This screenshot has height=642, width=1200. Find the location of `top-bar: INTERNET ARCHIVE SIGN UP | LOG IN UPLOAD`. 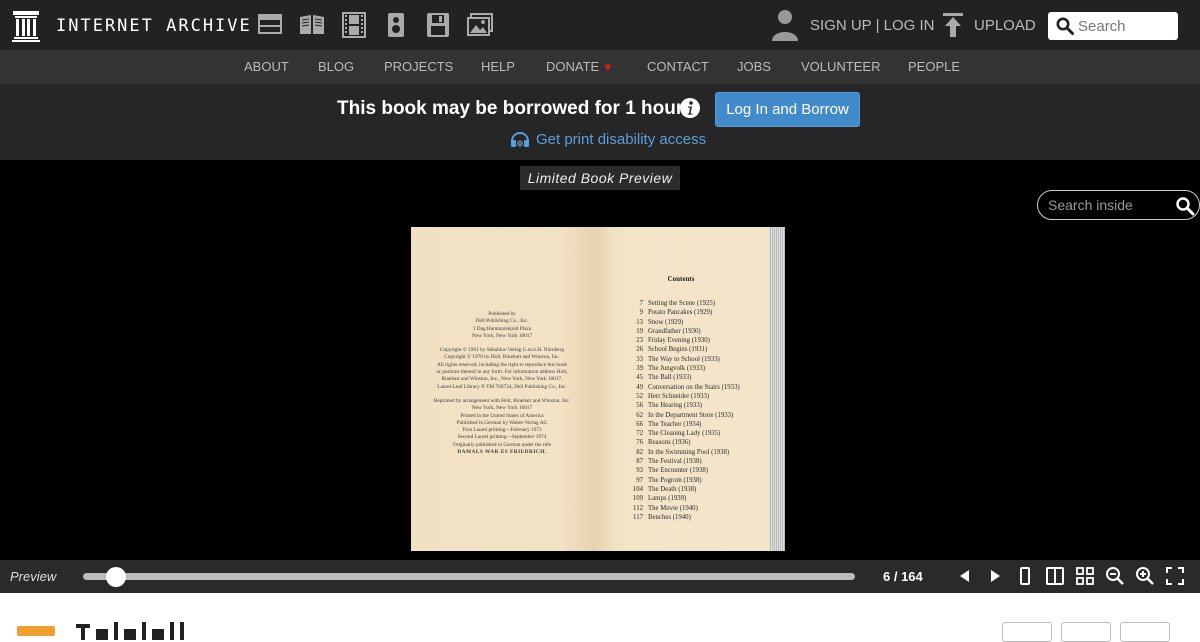

top-bar: INTERNET ARCHIVE SIGN UP | LOG IN UPLOAD is located at coordinates (600, 25).